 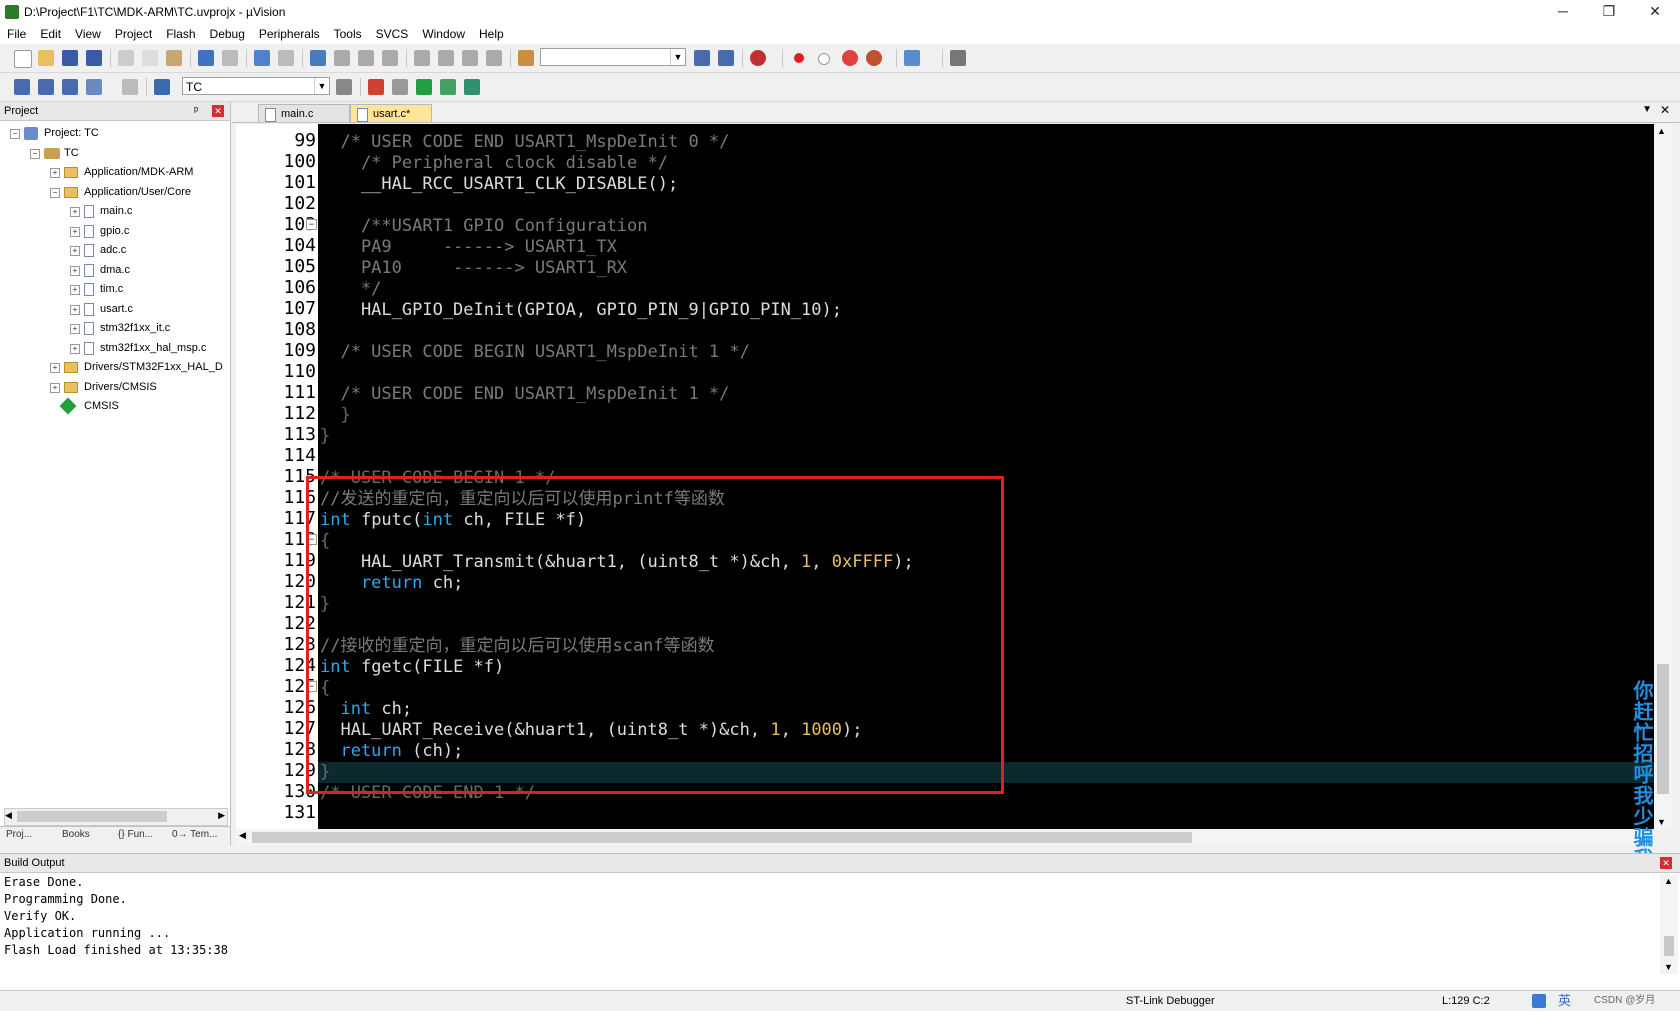 What do you see at coordinates (46, 58) in the screenshot?
I see `open-folder-icon` at bounding box center [46, 58].